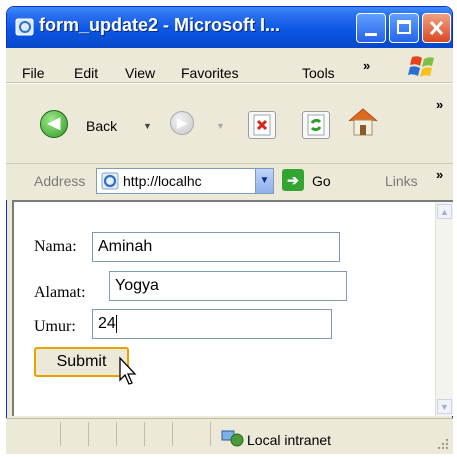 The height and width of the screenshot is (457, 457). I want to click on go-label: Go, so click(321, 181).